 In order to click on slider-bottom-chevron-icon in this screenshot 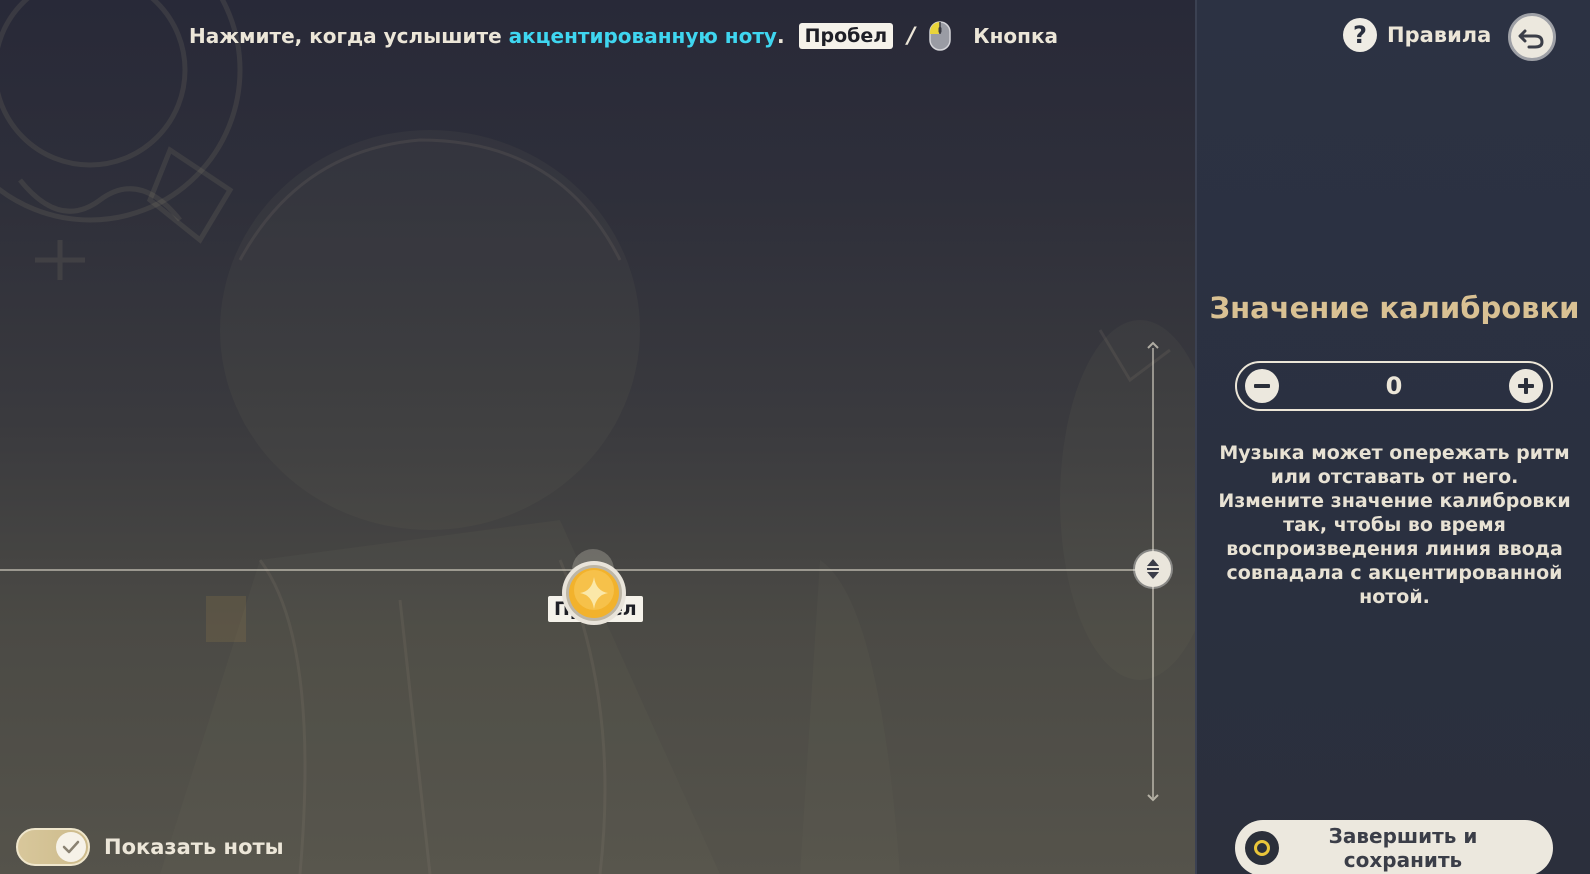, I will do `click(1153, 798)`.